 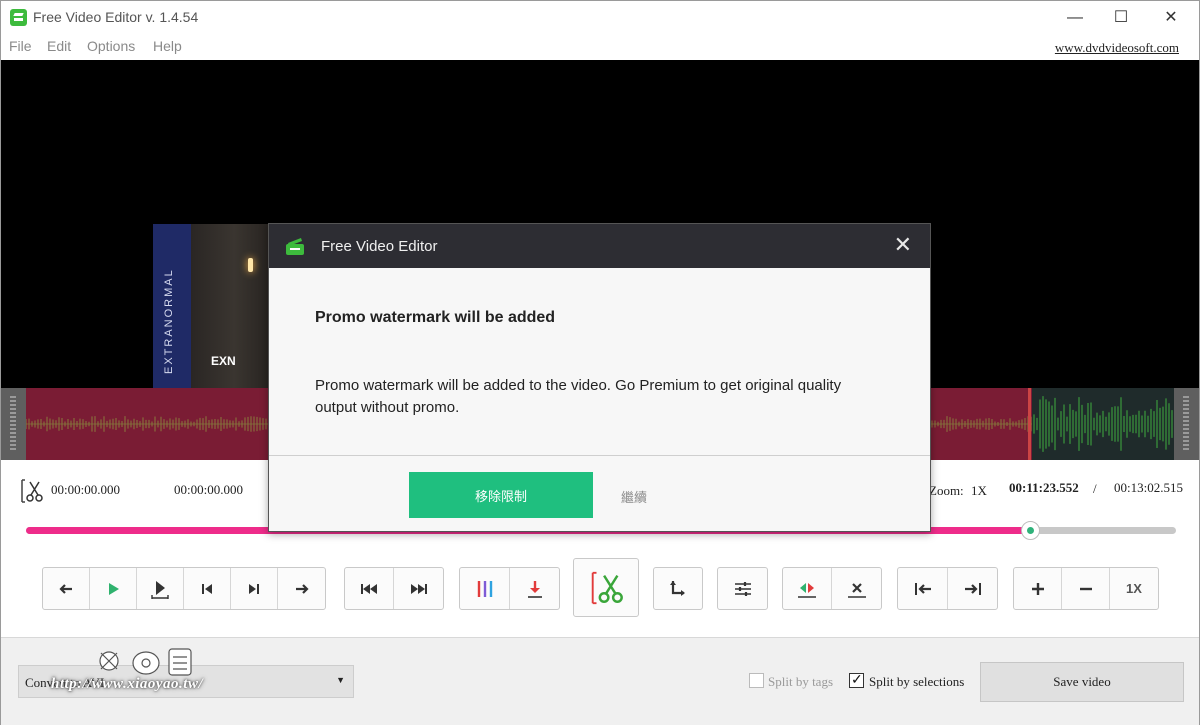 What do you see at coordinates (1171, 18) in the screenshot?
I see `close-window-button: ✕` at bounding box center [1171, 18].